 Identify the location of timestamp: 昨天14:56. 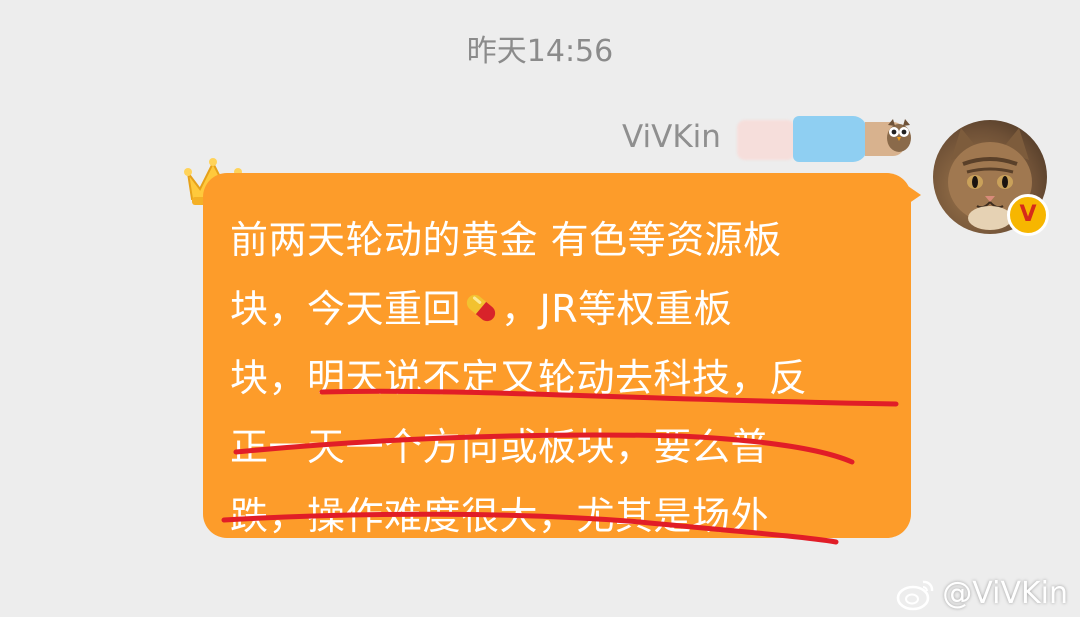
(540, 51).